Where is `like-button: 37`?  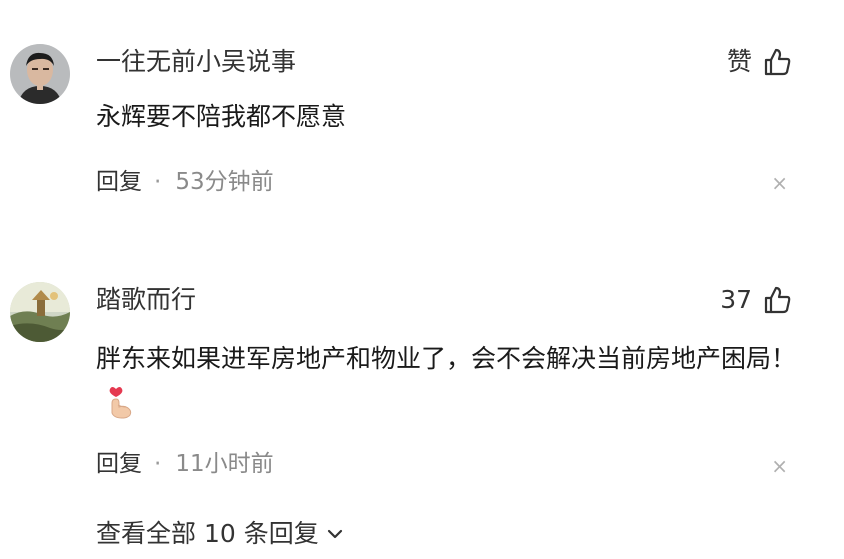
like-button: 37 is located at coordinates (756, 300).